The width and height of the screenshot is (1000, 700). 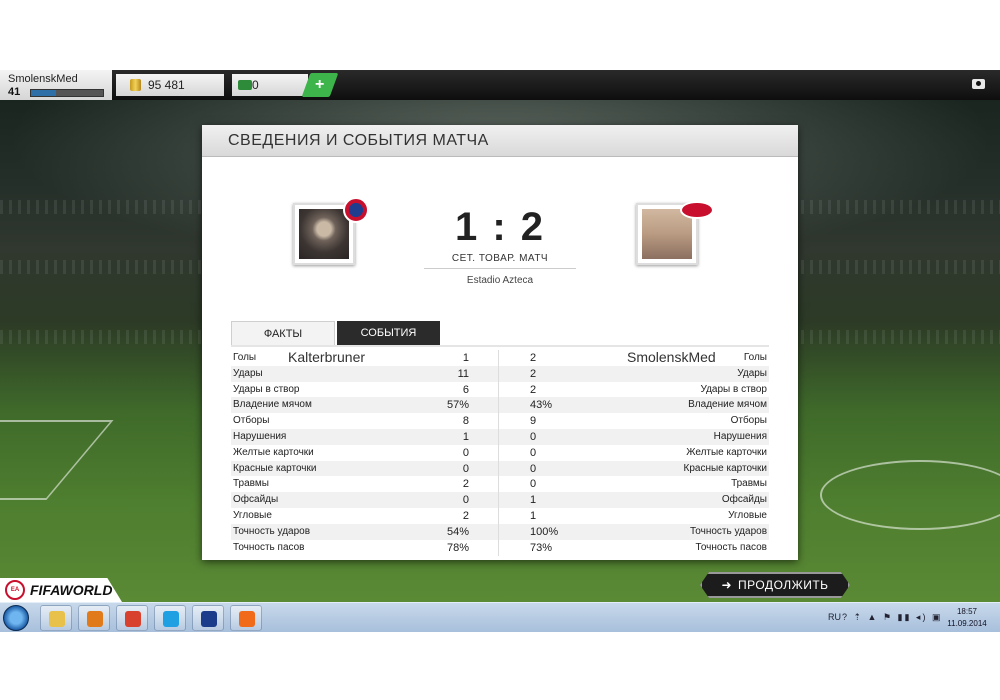 I want to click on match-score: 1 : 2, so click(x=500, y=227).